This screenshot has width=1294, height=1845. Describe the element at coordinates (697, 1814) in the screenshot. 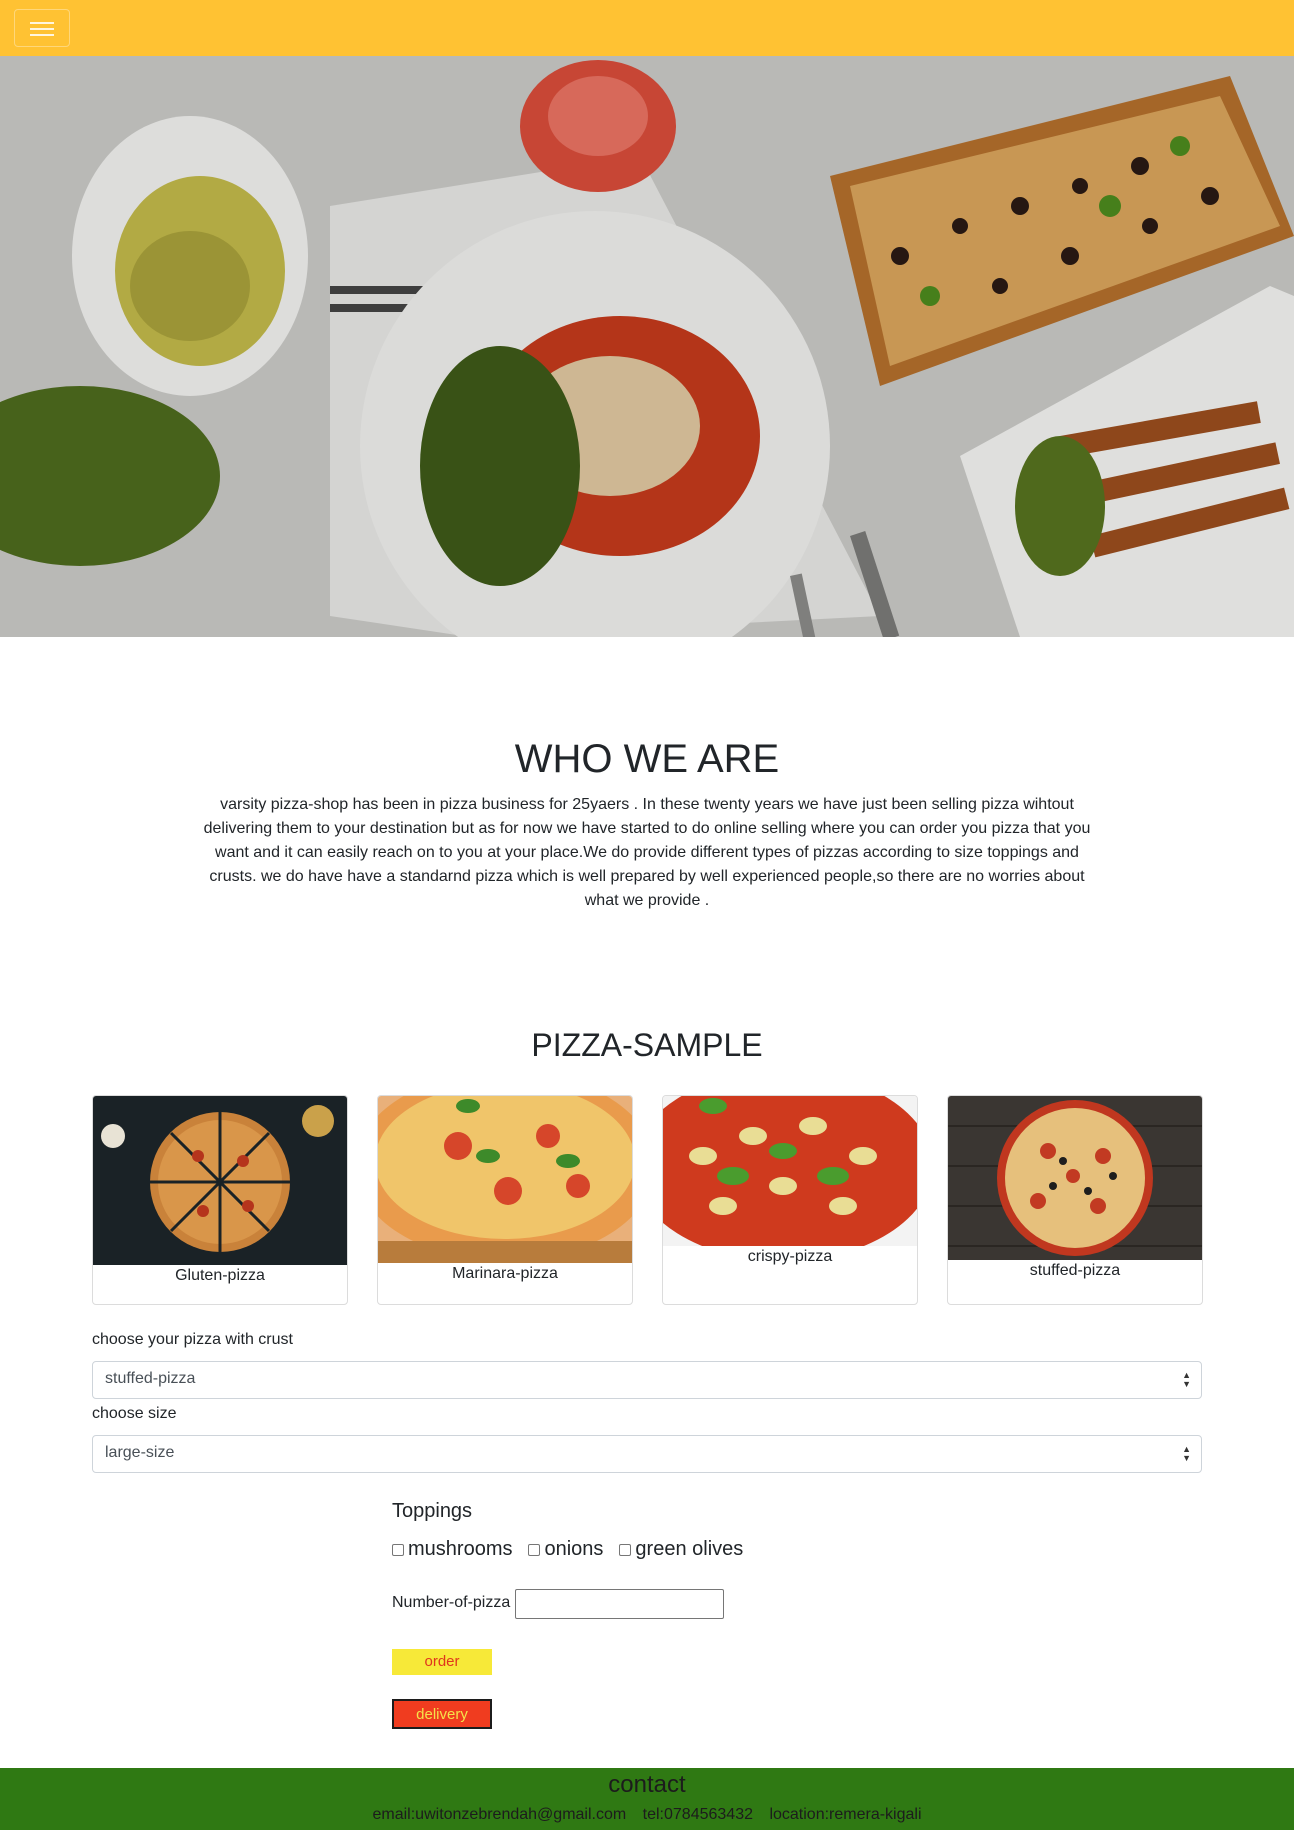

I see `contact-tel: tel:0784563432` at that location.